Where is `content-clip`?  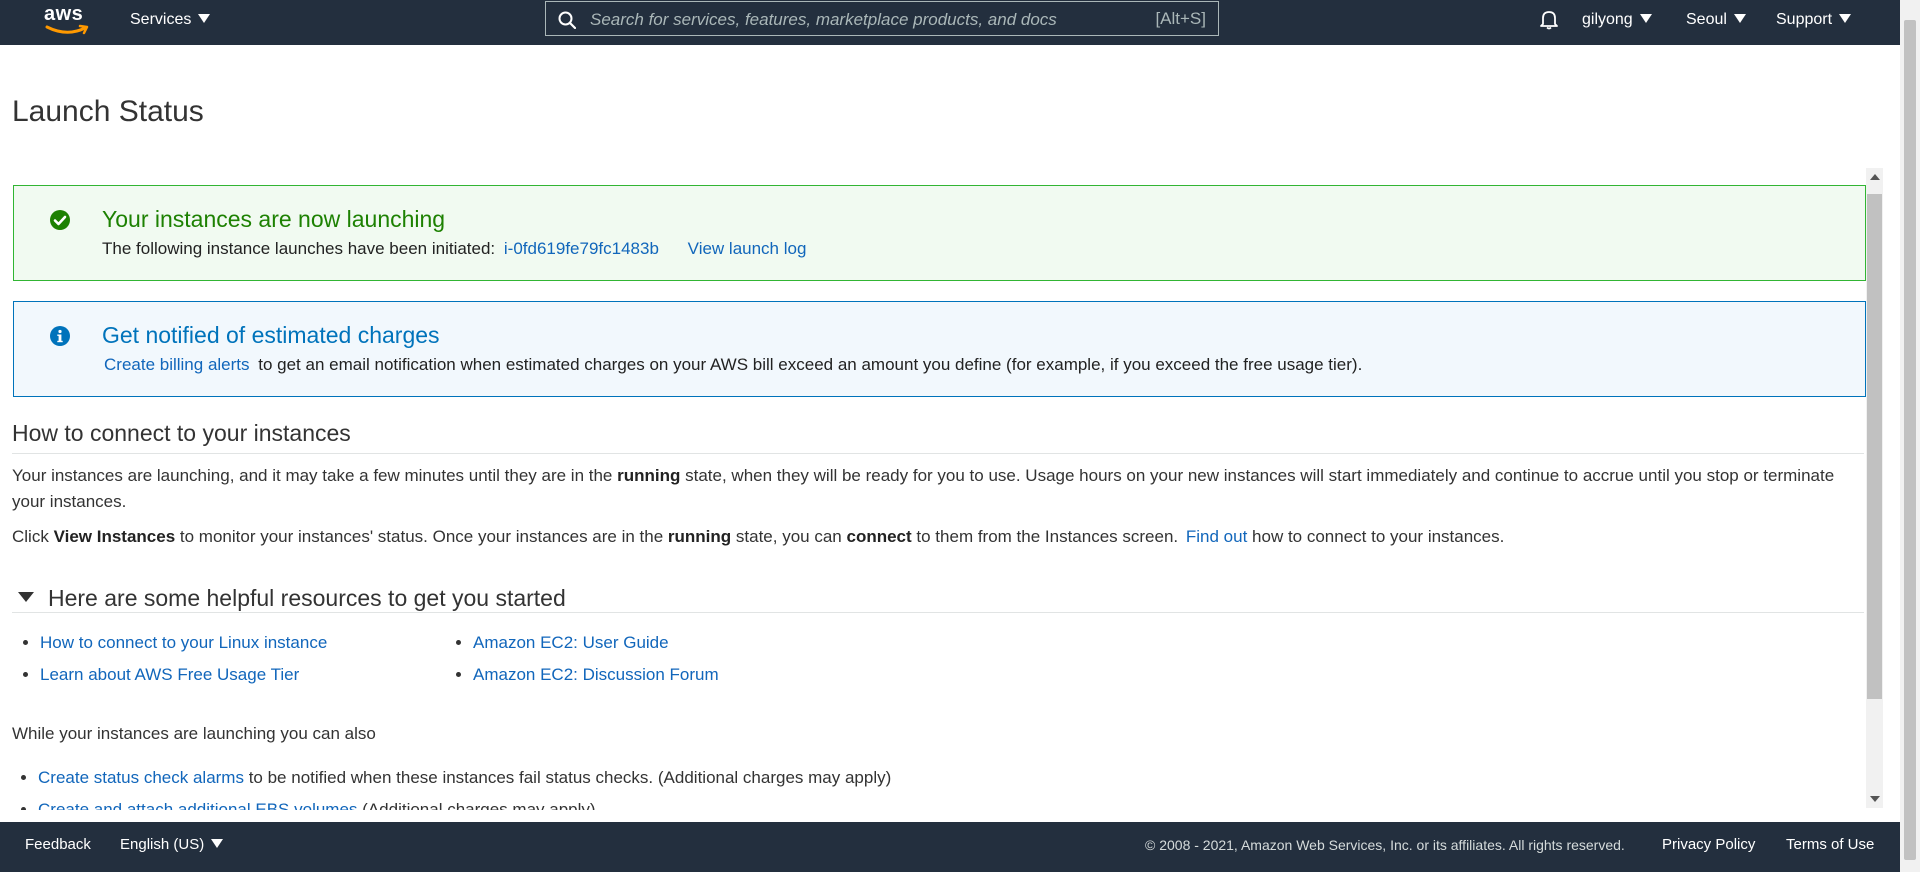 content-clip is located at coordinates (933, 816).